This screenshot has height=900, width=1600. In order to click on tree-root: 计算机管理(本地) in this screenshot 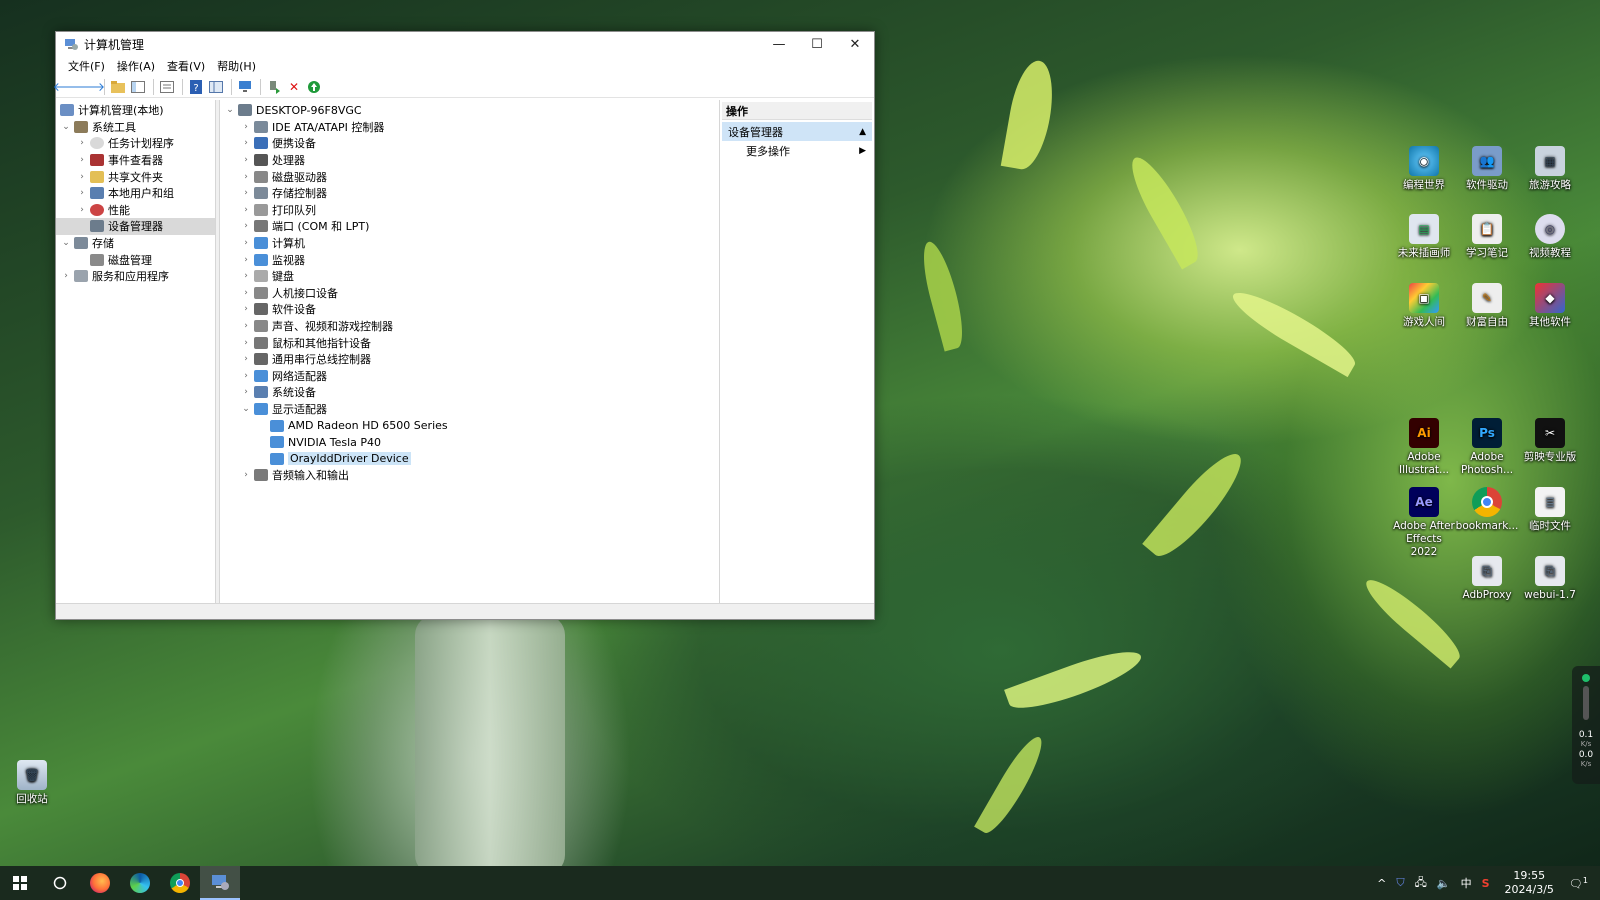, I will do `click(135, 110)`.